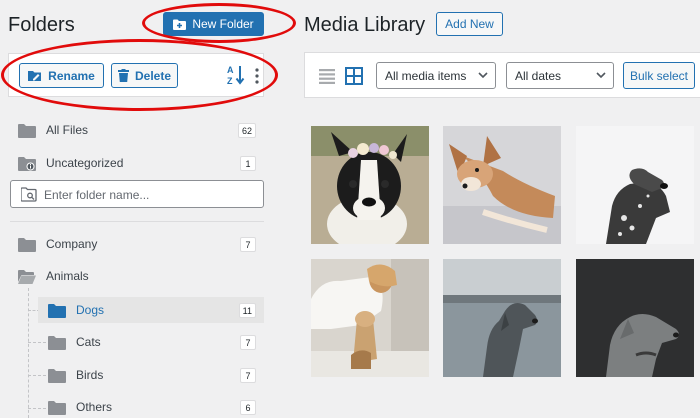 The width and height of the screenshot is (700, 418). I want to click on bulk-select-button: Bulk select, so click(659, 75).